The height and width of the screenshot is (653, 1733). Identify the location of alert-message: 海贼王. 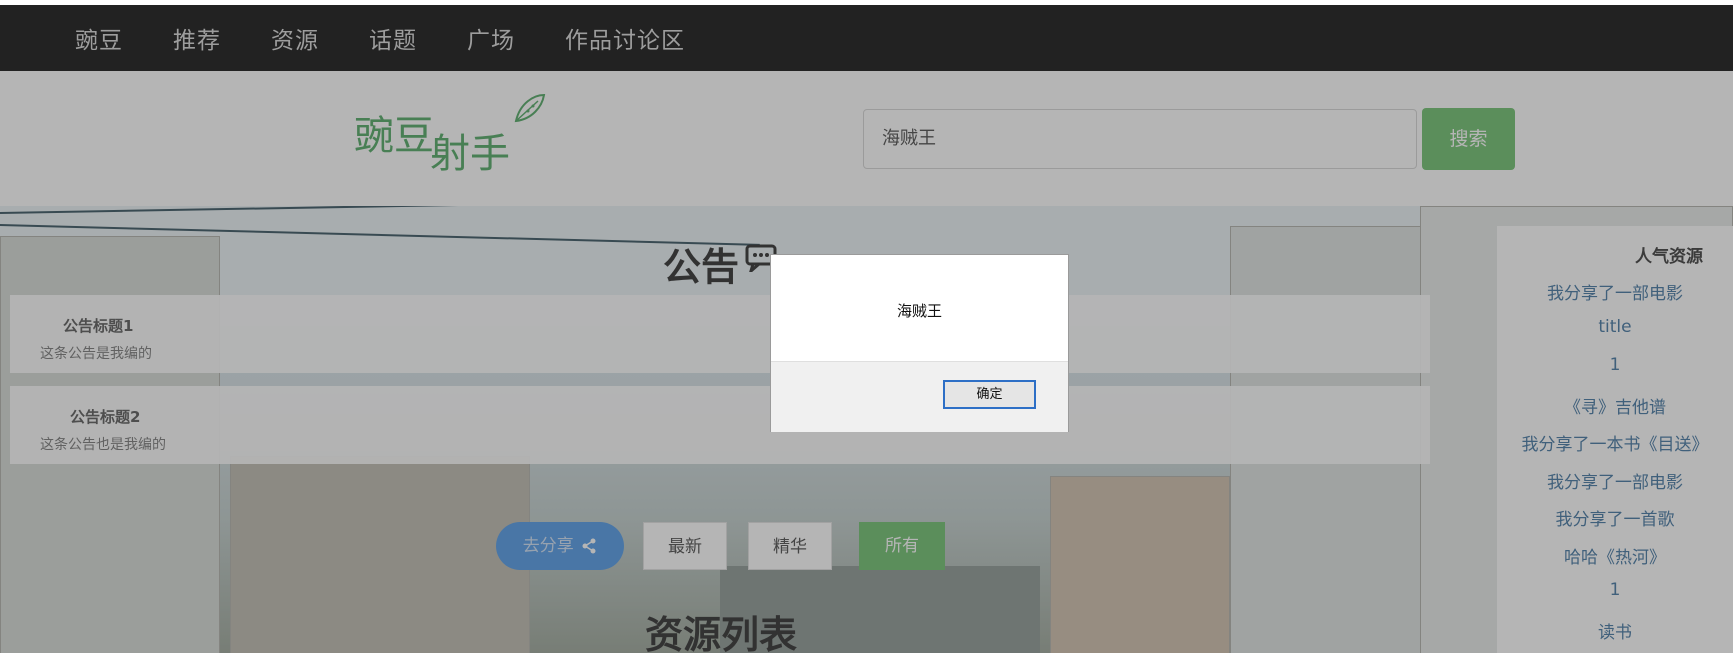
(919, 311).